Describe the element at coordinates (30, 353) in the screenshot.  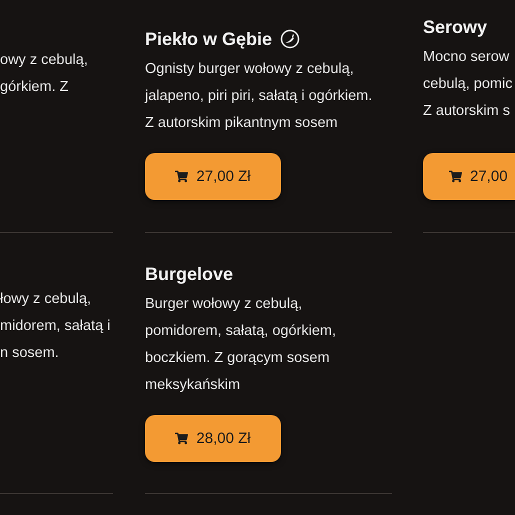
I see `description-line: n sosem.` at that location.